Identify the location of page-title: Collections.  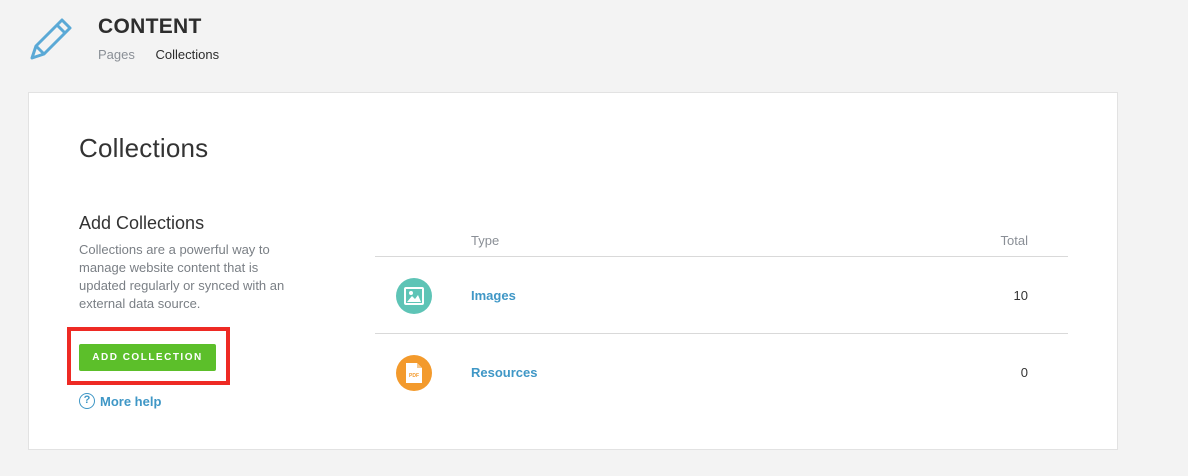
(144, 148).